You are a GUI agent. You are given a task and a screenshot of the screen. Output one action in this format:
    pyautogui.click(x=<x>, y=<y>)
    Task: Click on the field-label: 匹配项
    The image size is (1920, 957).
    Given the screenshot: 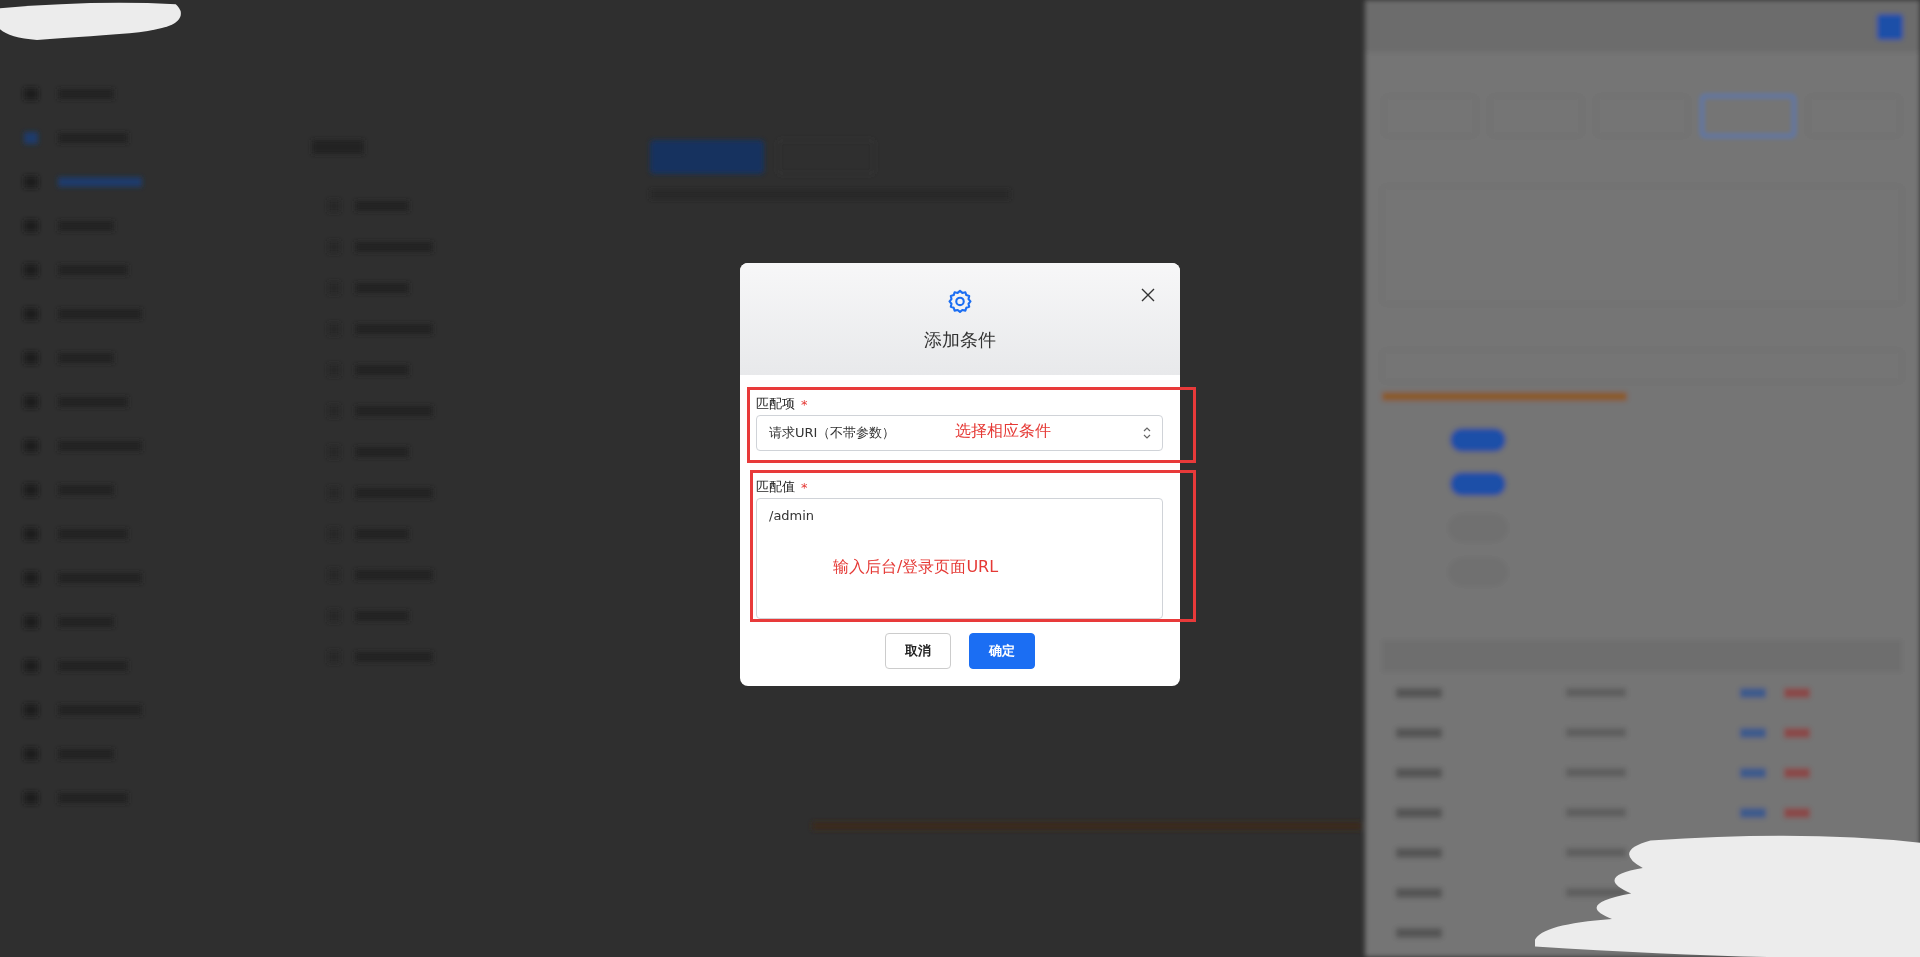 What is the action you would take?
    pyautogui.click(x=775, y=404)
    